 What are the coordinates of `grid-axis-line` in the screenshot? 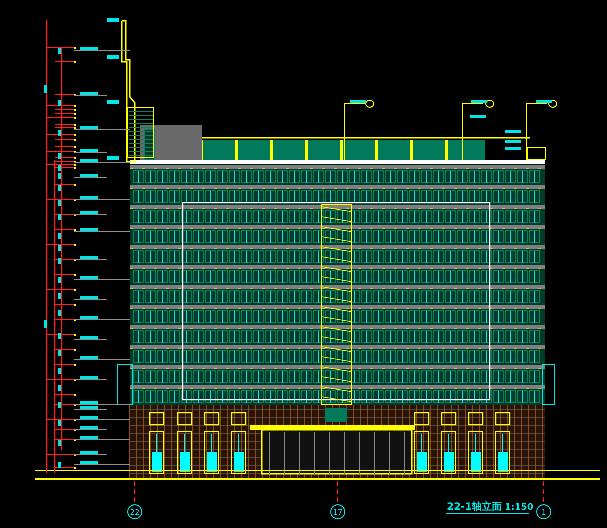 It's located at (135, 492).